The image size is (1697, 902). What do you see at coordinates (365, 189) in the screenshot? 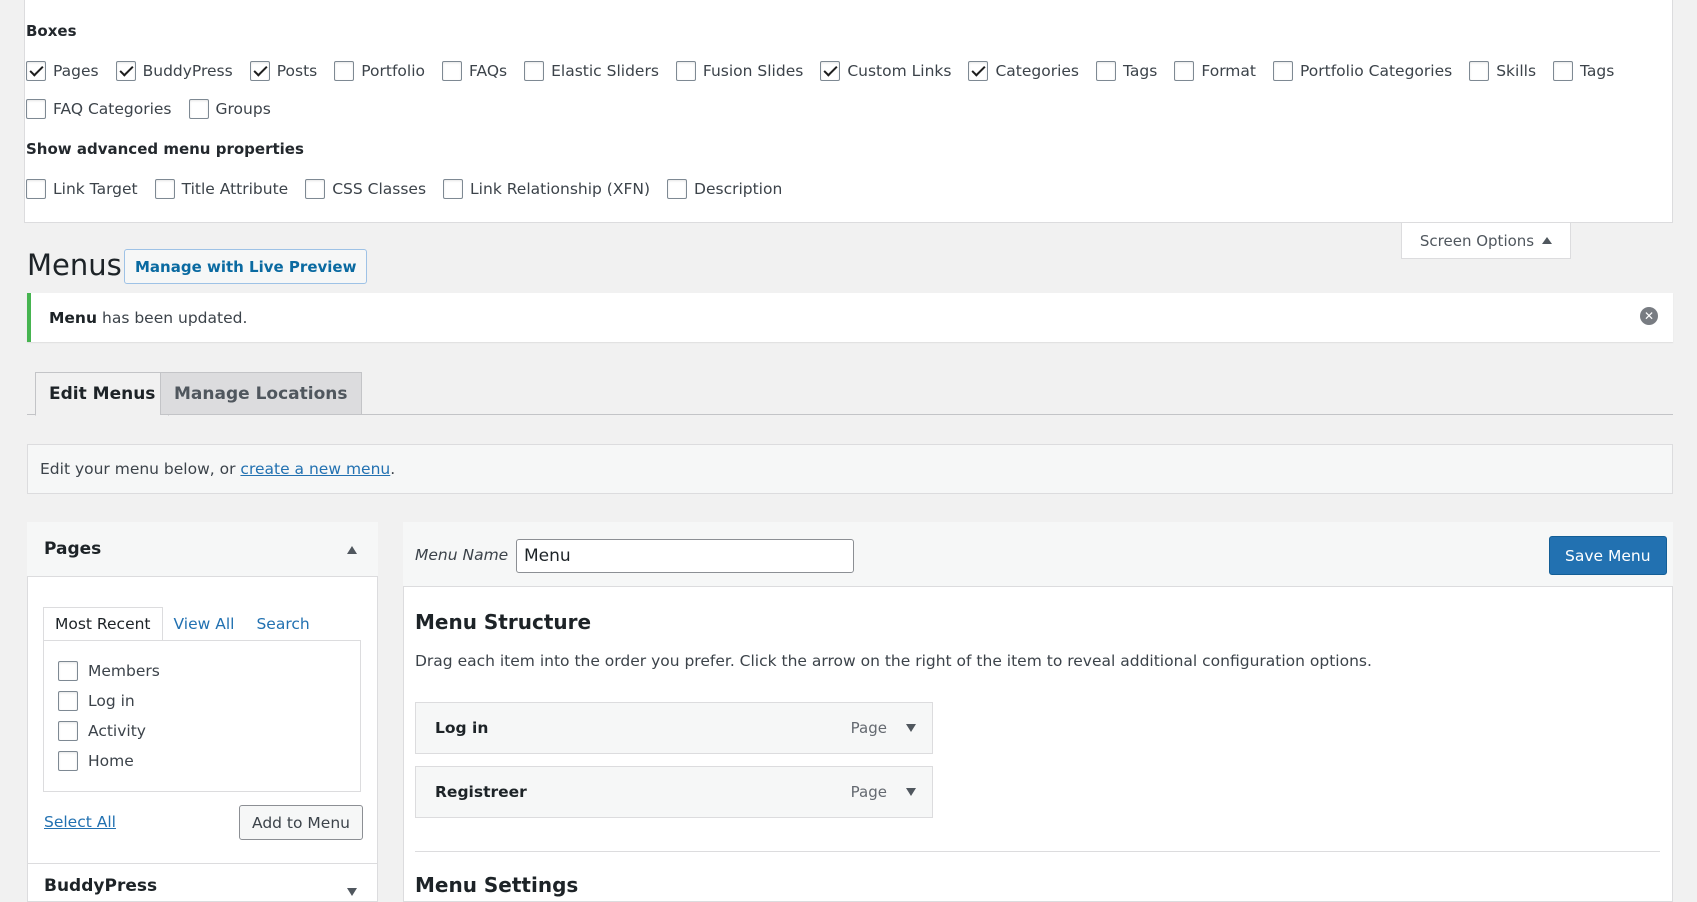
I see `adv-option-css-classes: CSS Classes` at bounding box center [365, 189].